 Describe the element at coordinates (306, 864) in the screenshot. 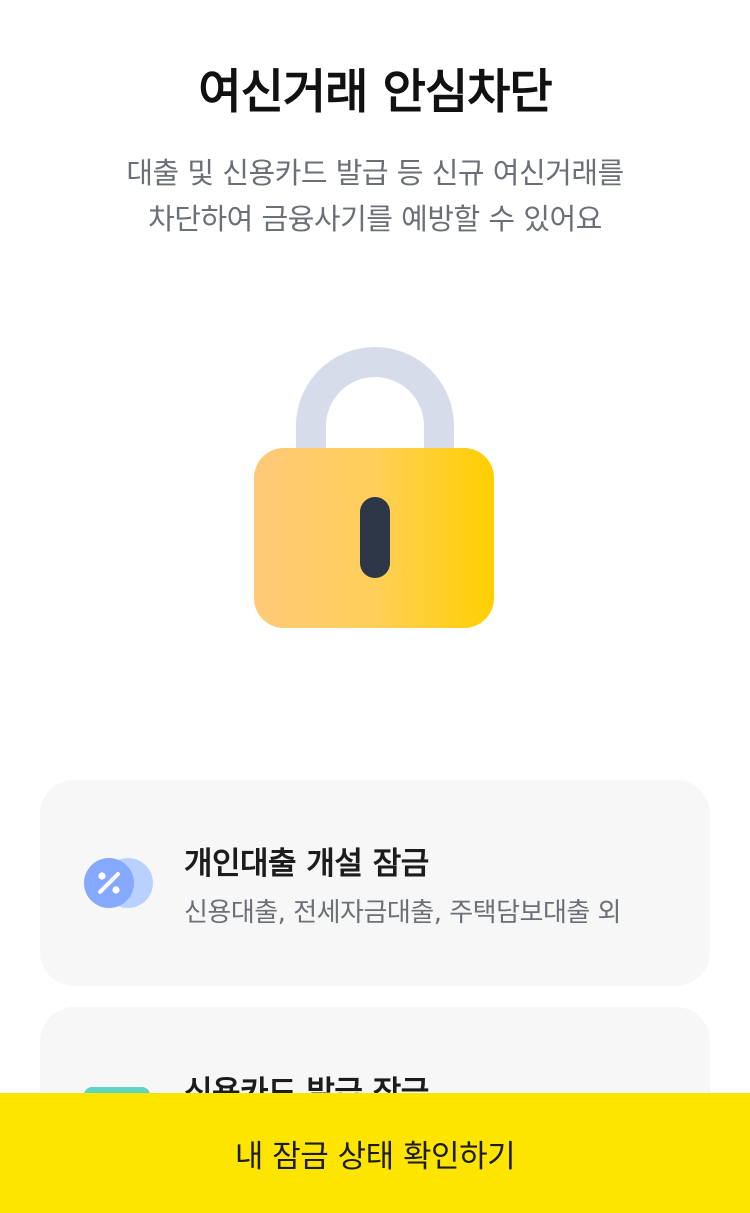

I see `card-title: 개인대출 개설 잠금` at that location.